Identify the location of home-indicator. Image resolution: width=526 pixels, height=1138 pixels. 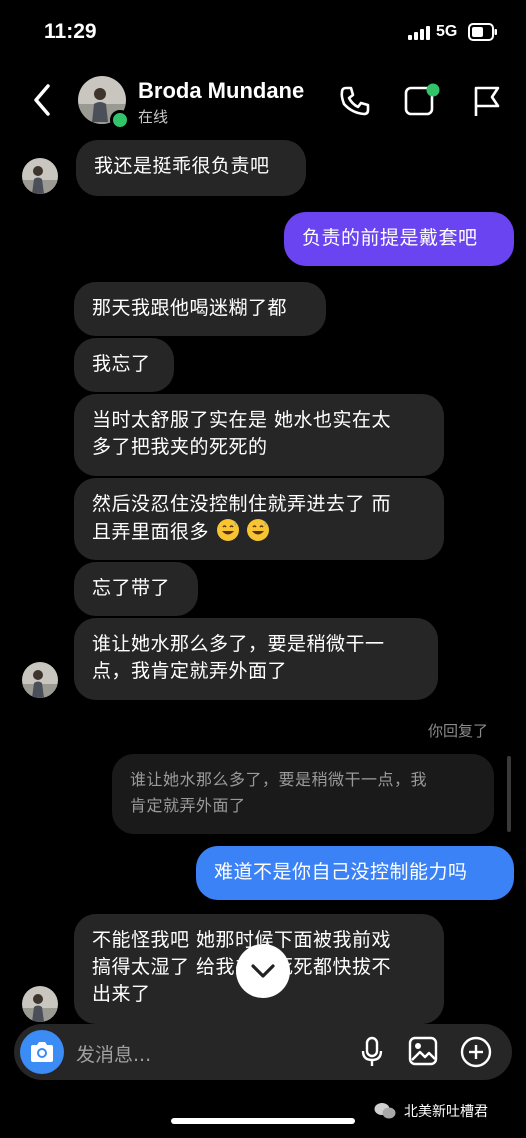
(263, 1121).